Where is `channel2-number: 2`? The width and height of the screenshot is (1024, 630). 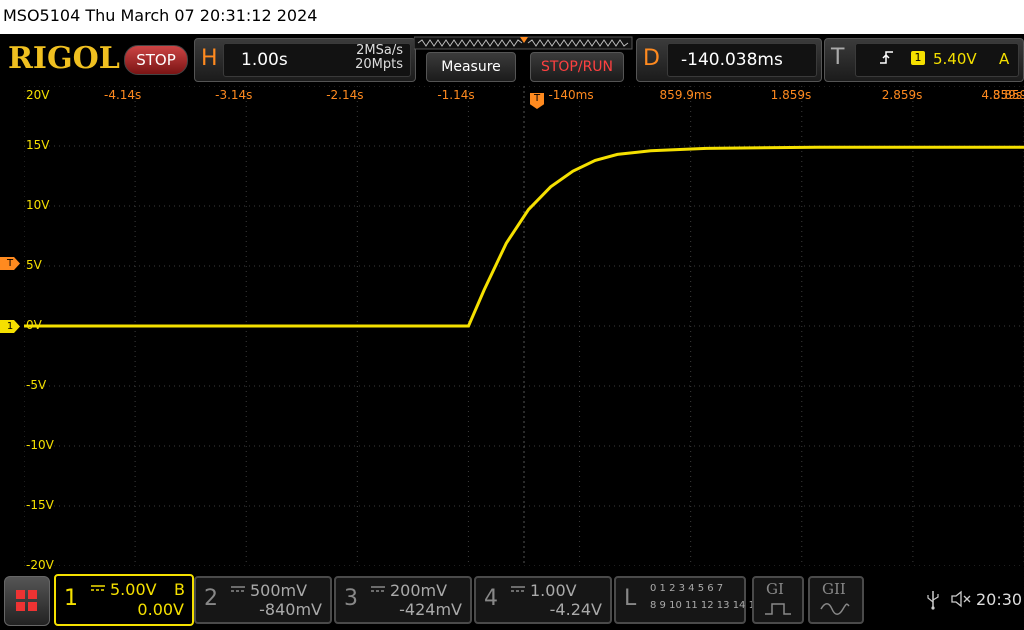
channel2-number: 2 is located at coordinates (211, 598).